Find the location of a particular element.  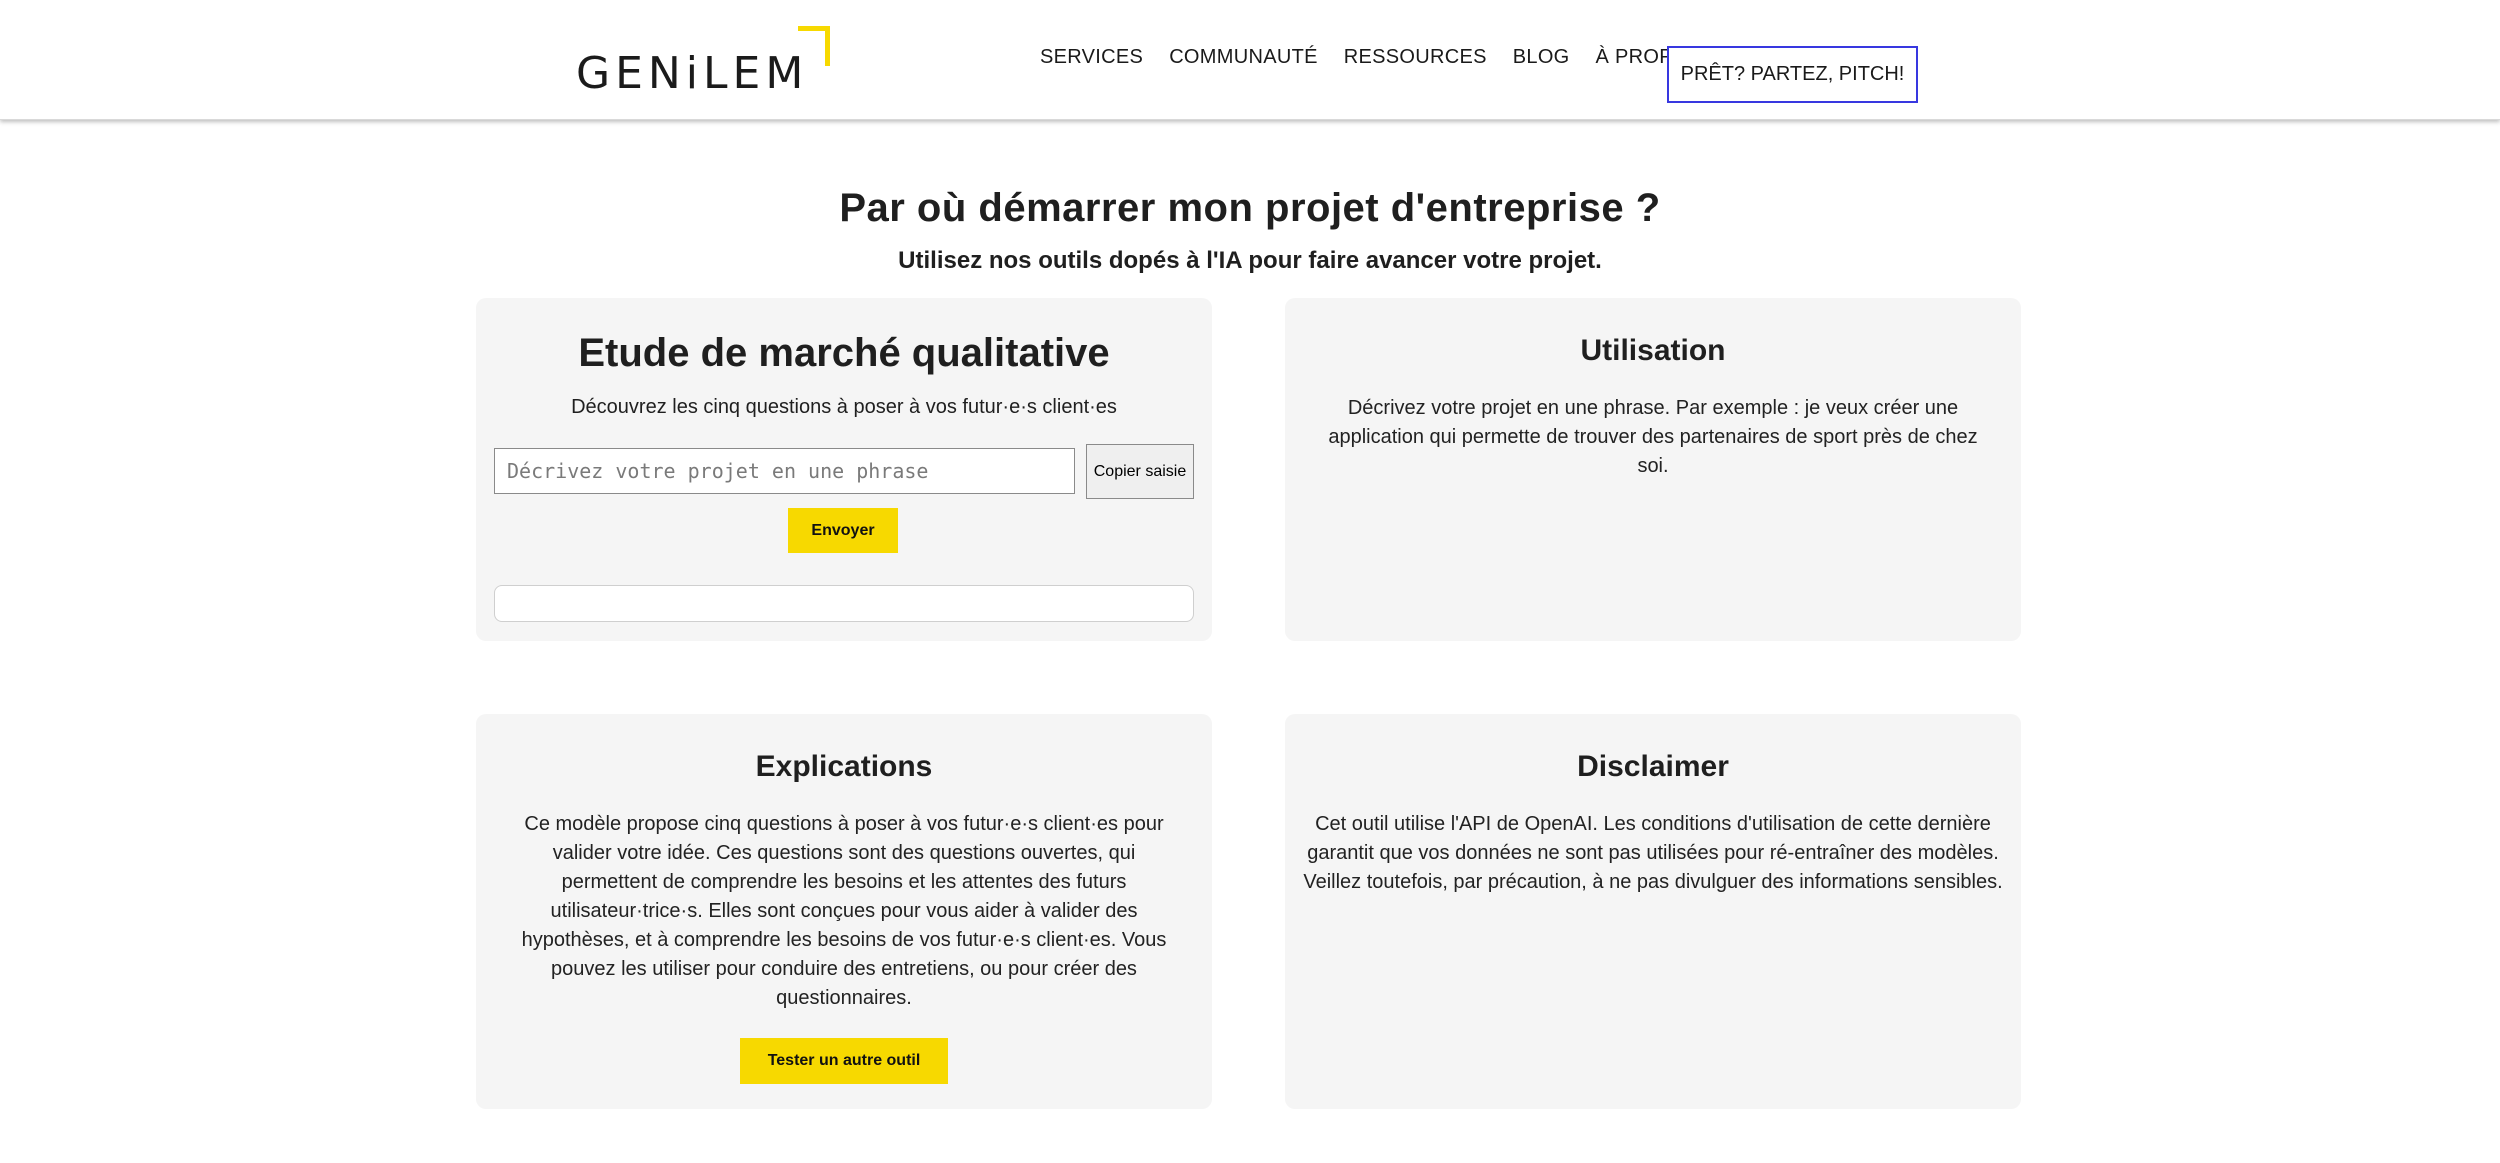

nav-communaute: COMMUNAUTÉ is located at coordinates (1243, 57).